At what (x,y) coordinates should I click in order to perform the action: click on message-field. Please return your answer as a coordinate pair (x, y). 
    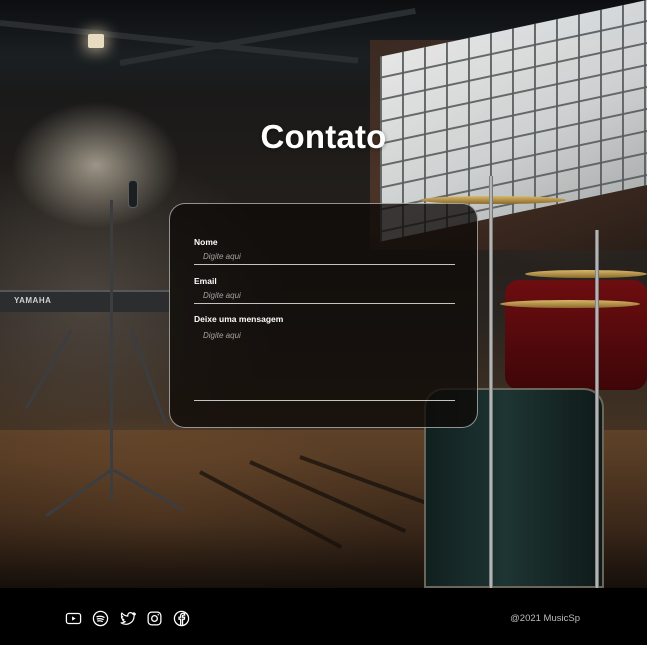
    Looking at the image, I should click on (324, 364).